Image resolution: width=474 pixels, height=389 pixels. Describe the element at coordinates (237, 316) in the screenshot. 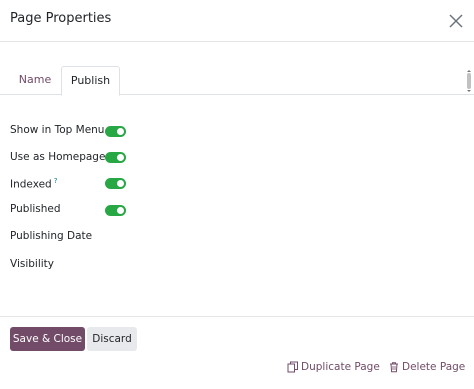

I see `footer-divider` at that location.